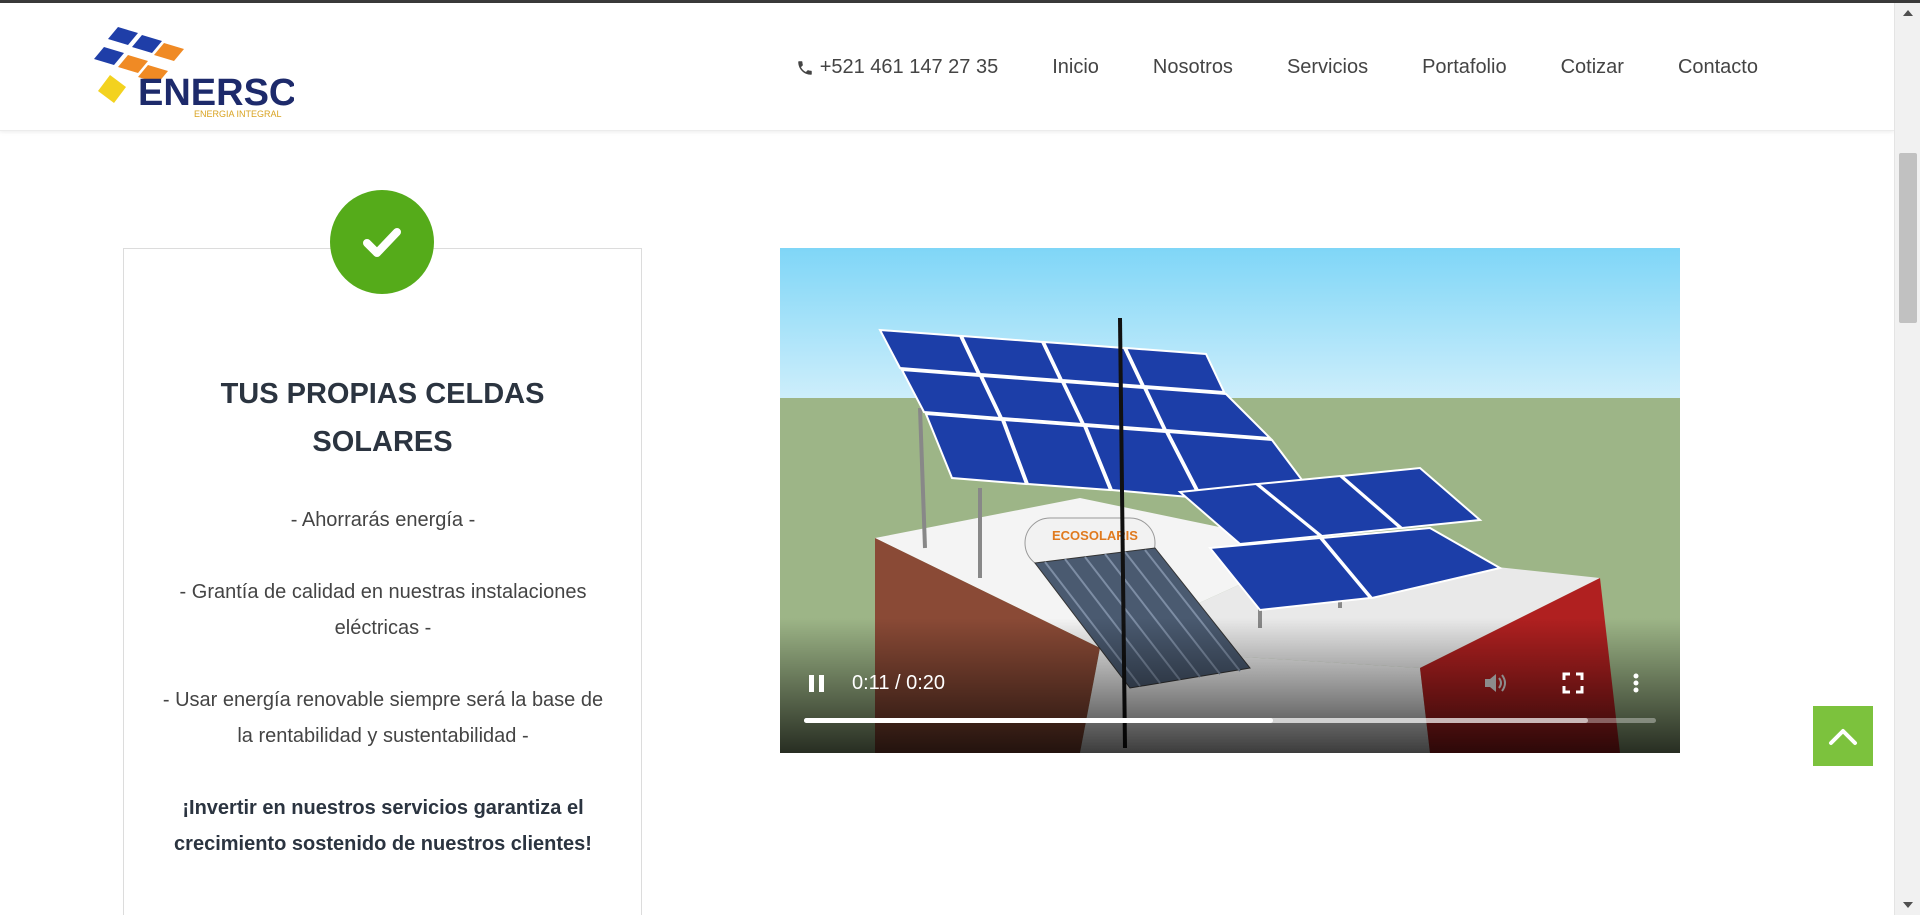  Describe the element at coordinates (1327, 67) in the screenshot. I see `nav-servicios: Servicios` at that location.